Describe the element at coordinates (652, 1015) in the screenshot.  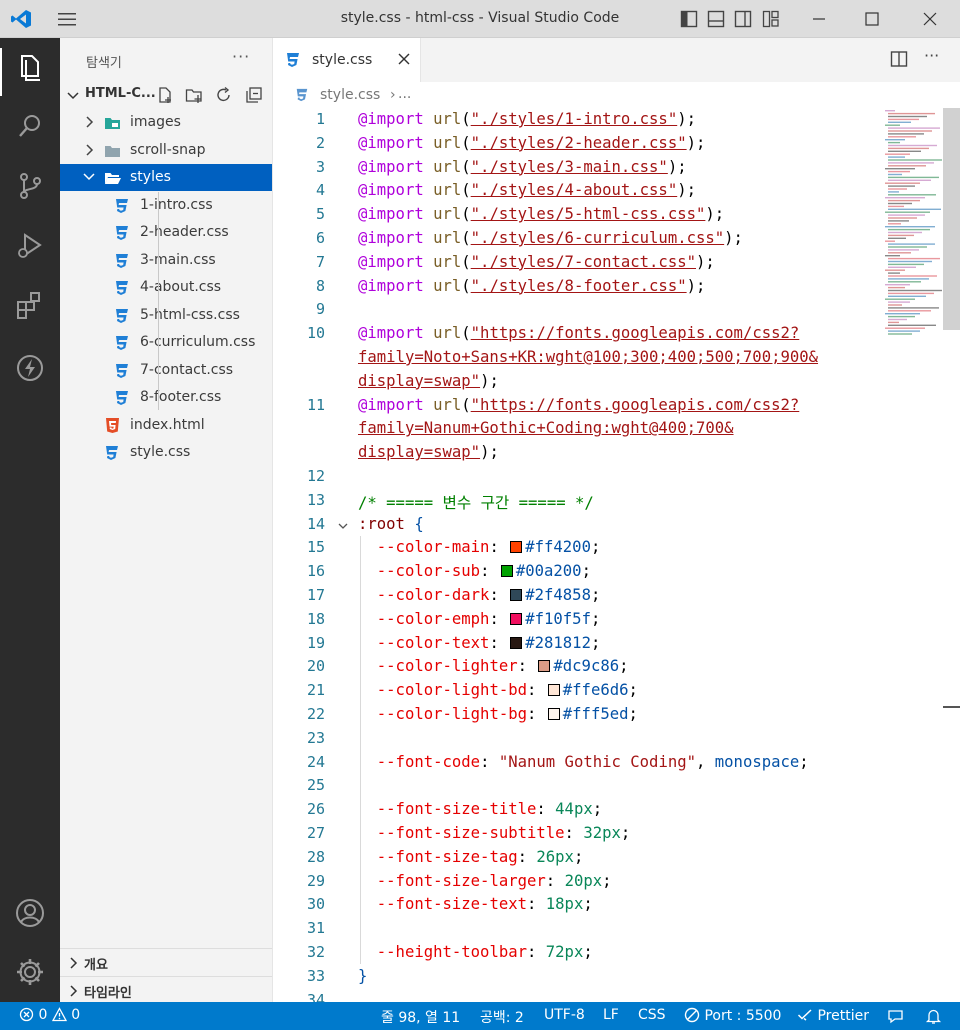
I see `language-mode: CSS` at that location.